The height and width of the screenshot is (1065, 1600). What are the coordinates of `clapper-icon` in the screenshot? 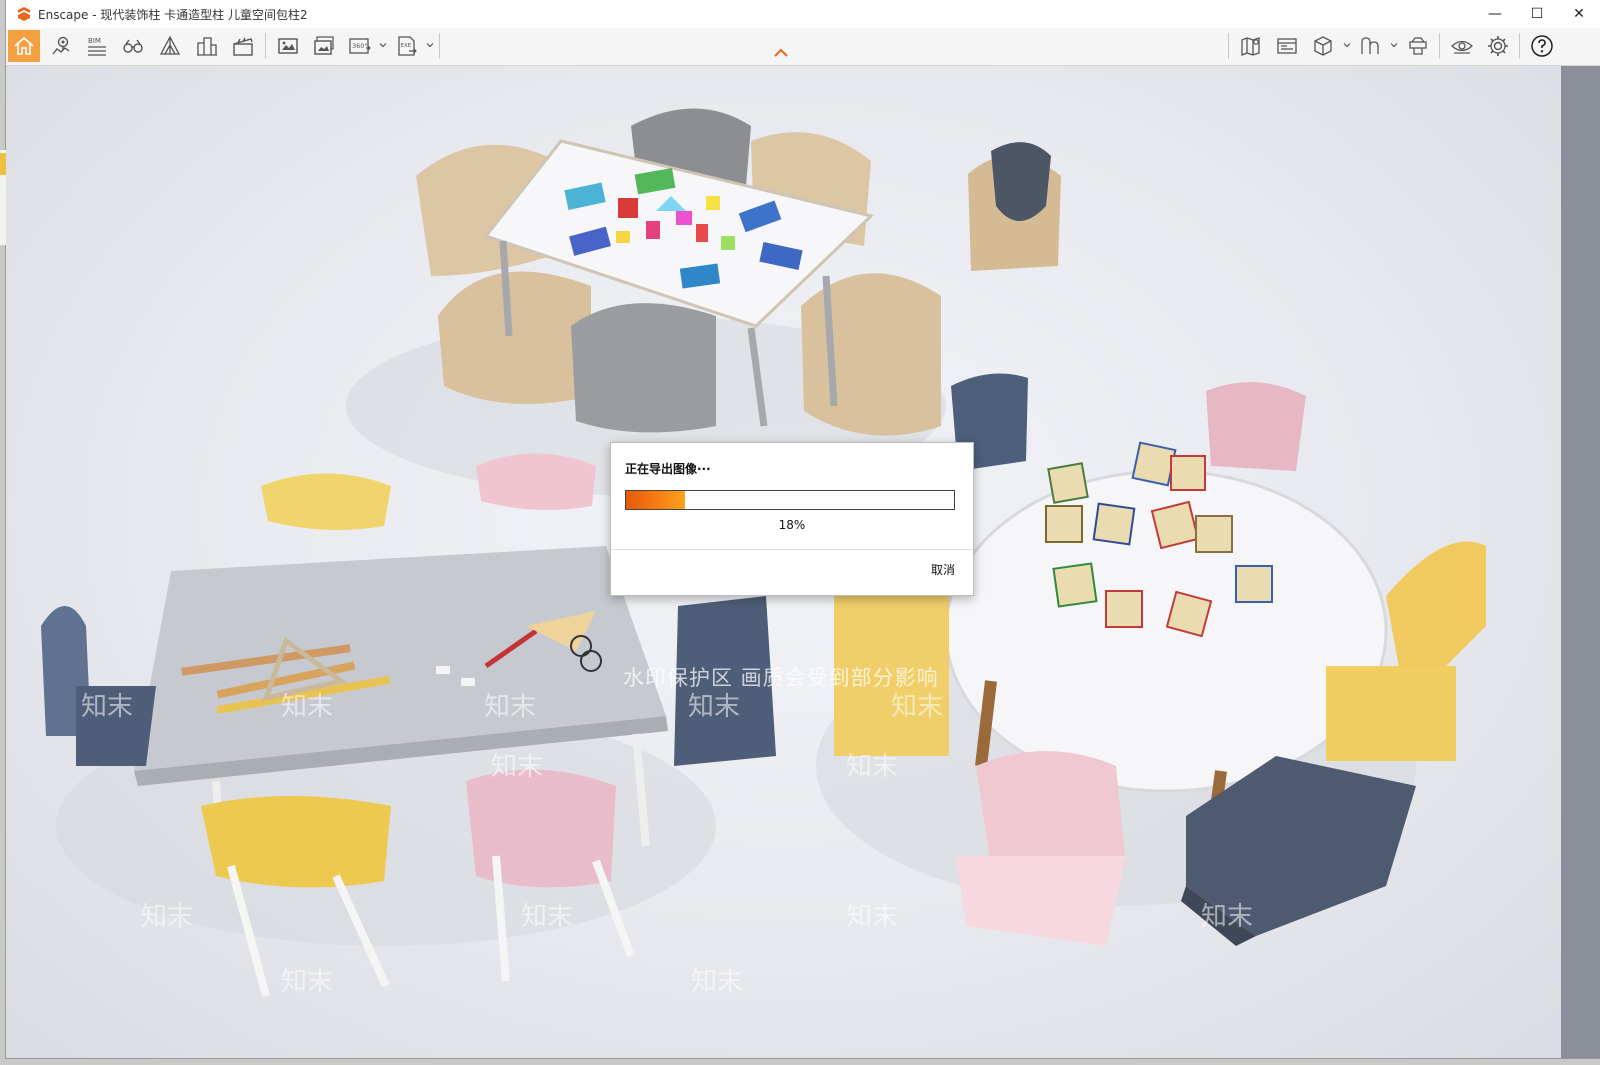 It's located at (243, 46).